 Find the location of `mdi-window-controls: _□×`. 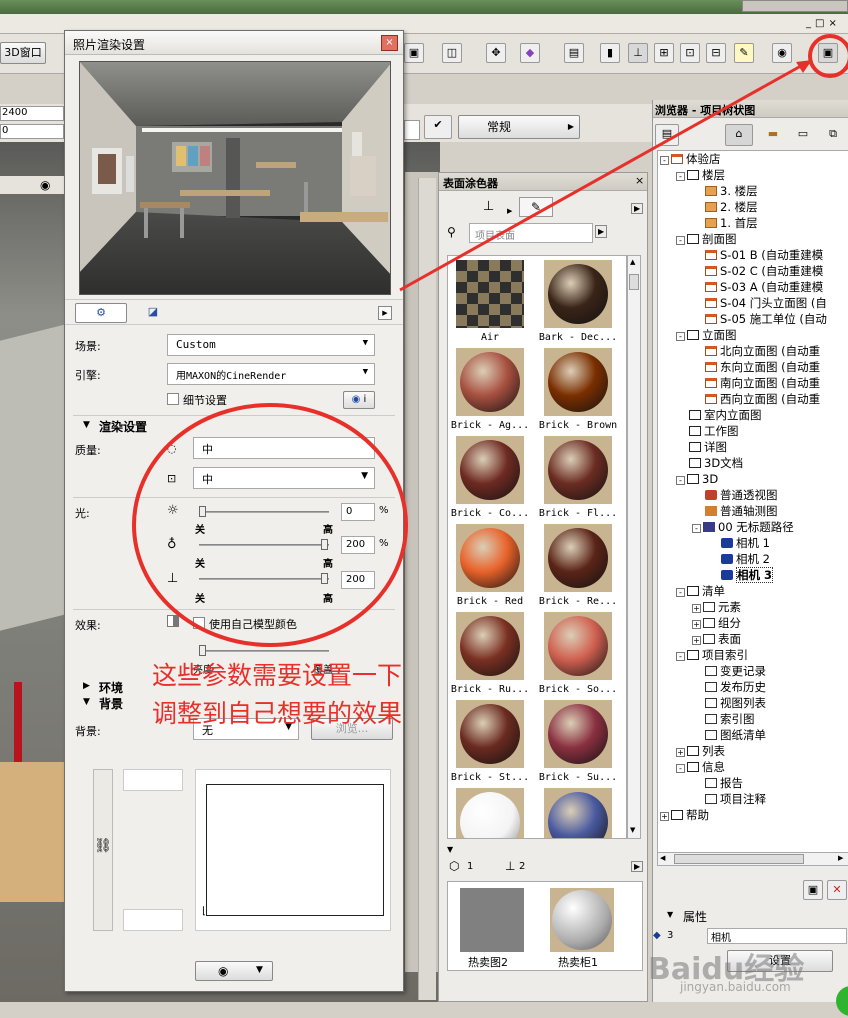

mdi-window-controls: _□× is located at coordinates (823, 23).